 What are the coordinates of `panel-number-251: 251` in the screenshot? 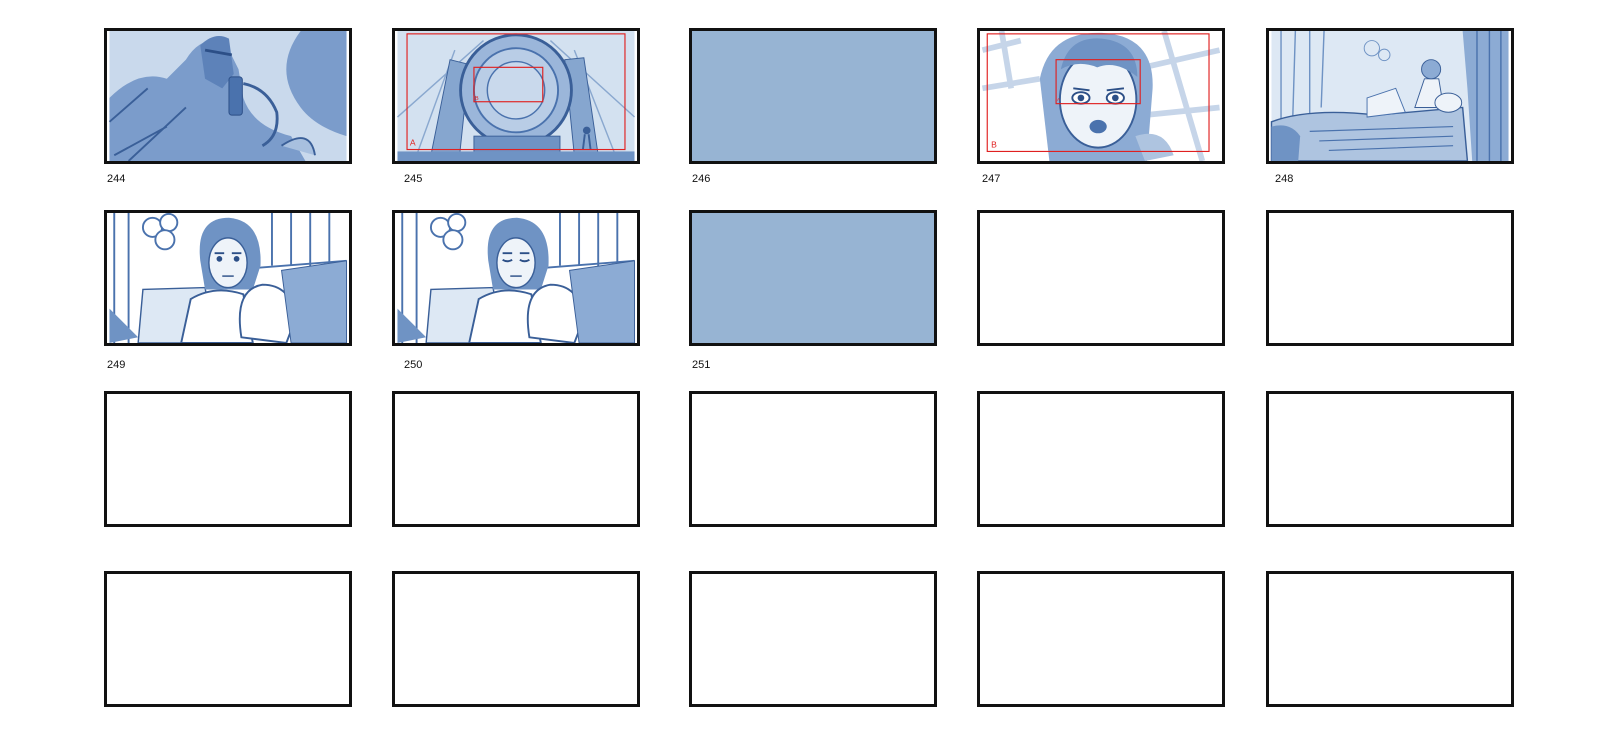 It's located at (701, 365).